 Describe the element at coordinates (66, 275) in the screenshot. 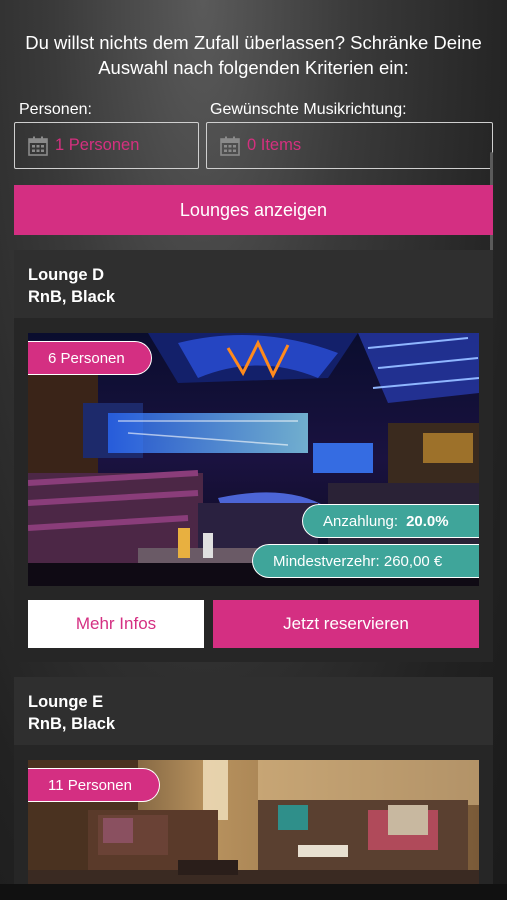

I see `lounge-name: Lounge D` at that location.